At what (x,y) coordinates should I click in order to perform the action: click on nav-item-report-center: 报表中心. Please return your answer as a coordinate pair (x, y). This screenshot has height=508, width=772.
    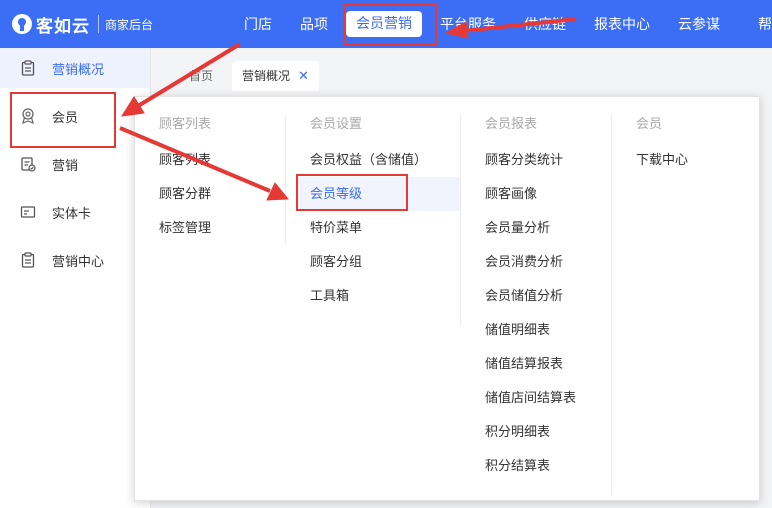
    Looking at the image, I should click on (622, 25).